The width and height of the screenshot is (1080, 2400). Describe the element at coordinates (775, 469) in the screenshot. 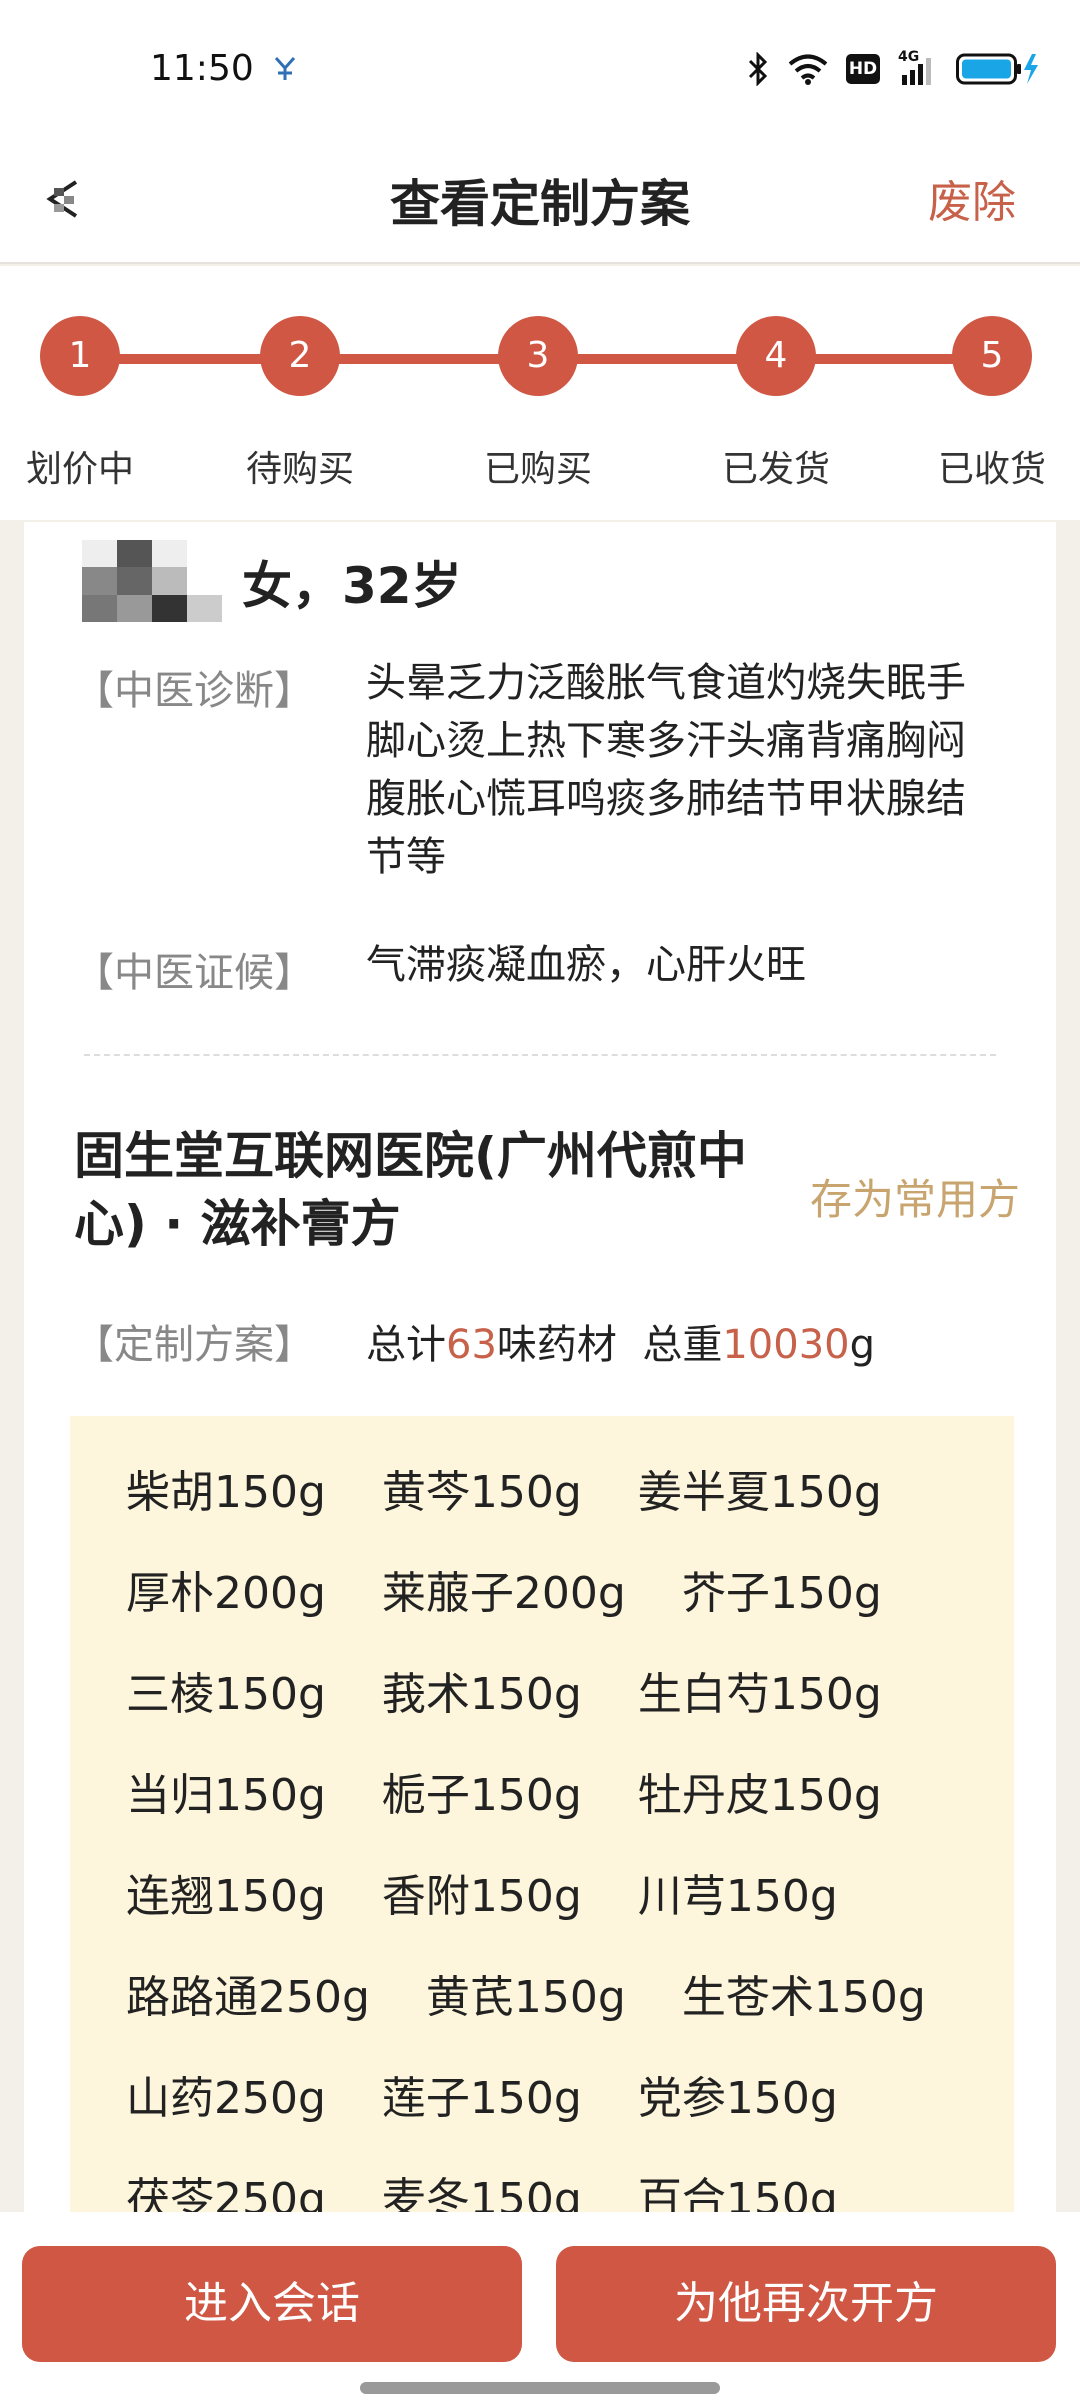

I see `step-label: 已发货` at that location.